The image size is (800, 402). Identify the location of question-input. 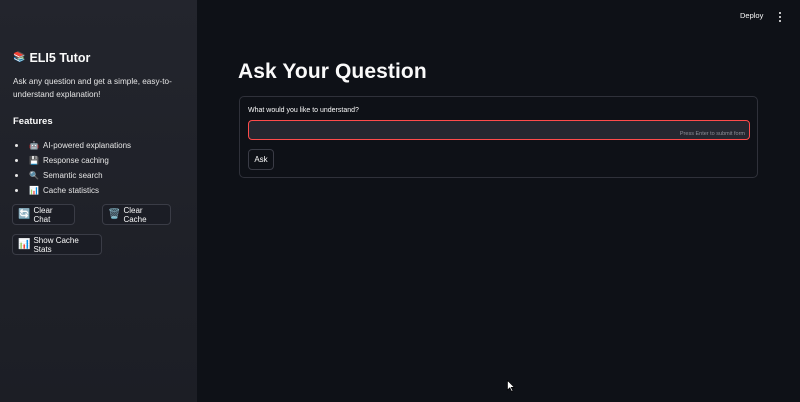
(499, 131).